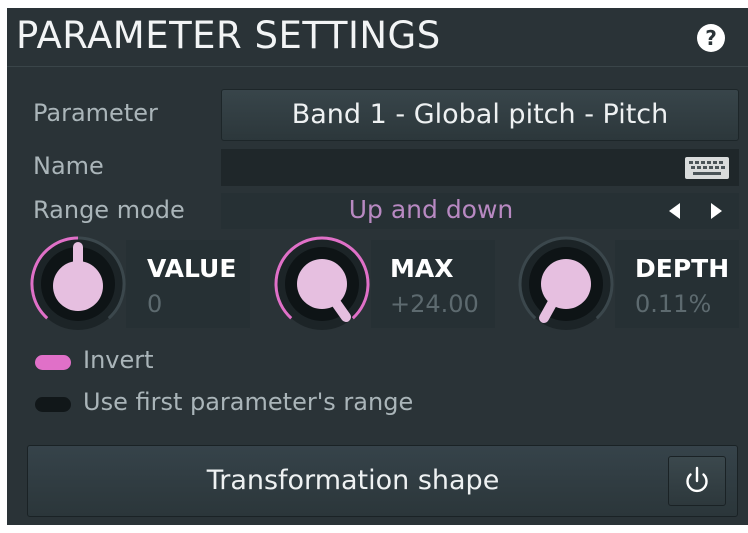 The image size is (748, 533). What do you see at coordinates (95, 113) in the screenshot?
I see `parameter-label: Parameter` at bounding box center [95, 113].